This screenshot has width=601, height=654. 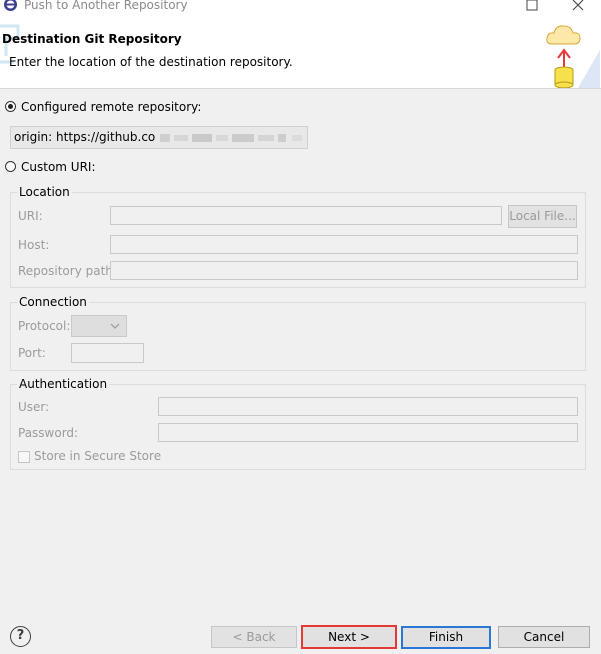 What do you see at coordinates (32, 353) in the screenshot?
I see `port-label: Port:` at bounding box center [32, 353].